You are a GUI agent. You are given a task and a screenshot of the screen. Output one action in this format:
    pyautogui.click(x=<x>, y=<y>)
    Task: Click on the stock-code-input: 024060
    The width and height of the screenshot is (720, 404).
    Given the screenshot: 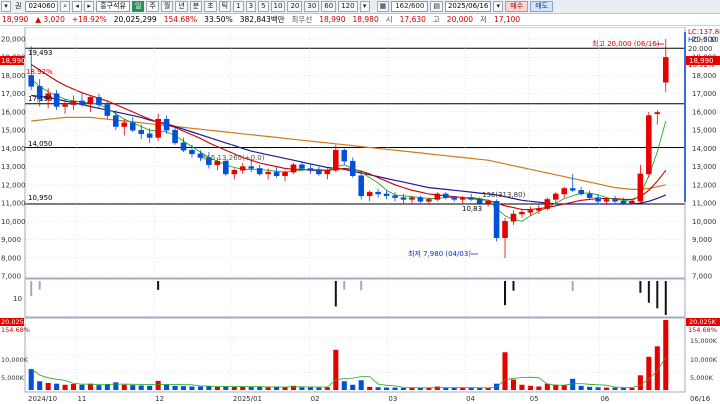 What is the action you would take?
    pyautogui.click(x=42, y=6)
    